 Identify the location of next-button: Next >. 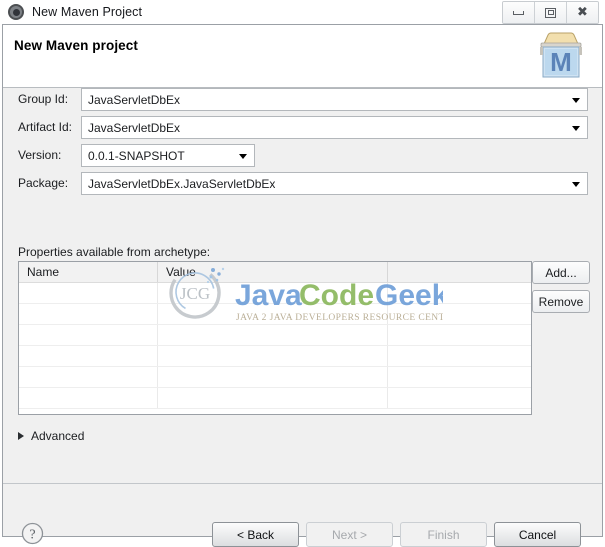
(349, 534).